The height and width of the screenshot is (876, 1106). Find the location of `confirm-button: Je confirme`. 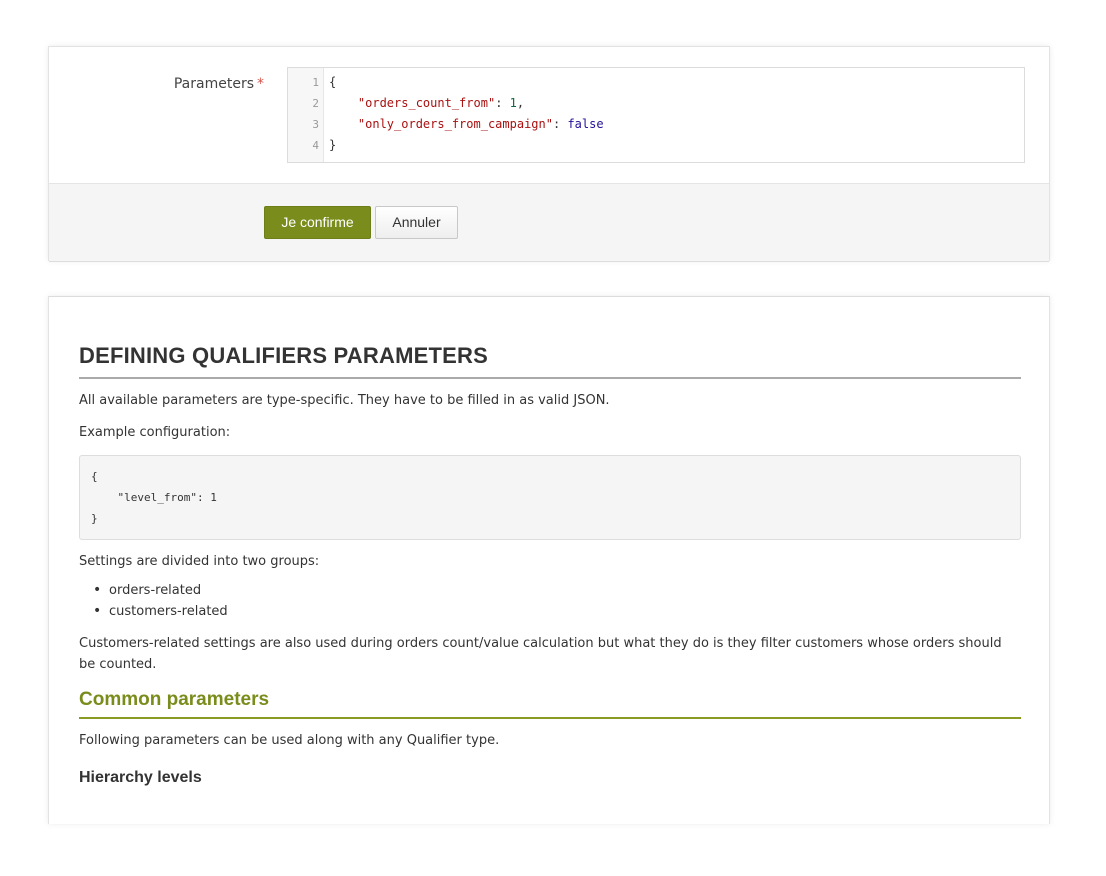

confirm-button: Je confirme is located at coordinates (317, 222).